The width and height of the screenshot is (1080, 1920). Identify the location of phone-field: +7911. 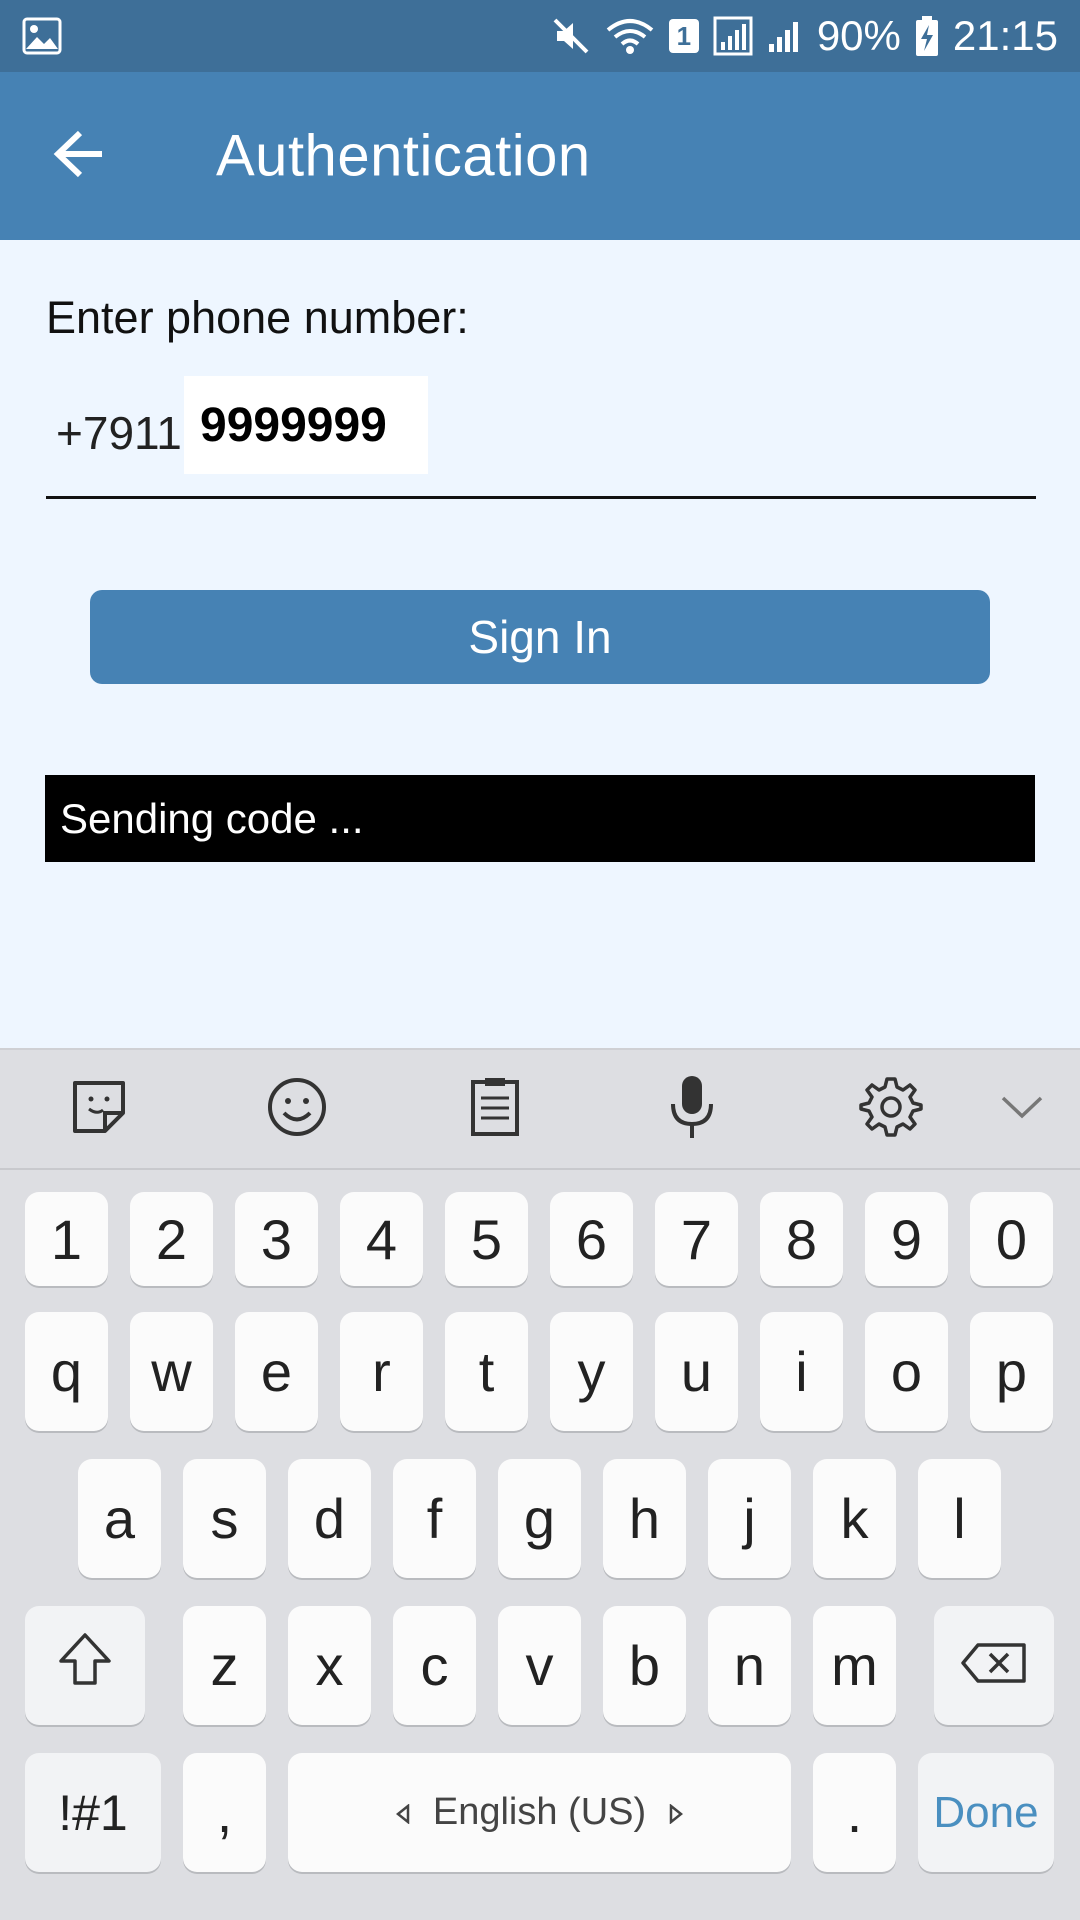
(541, 437).